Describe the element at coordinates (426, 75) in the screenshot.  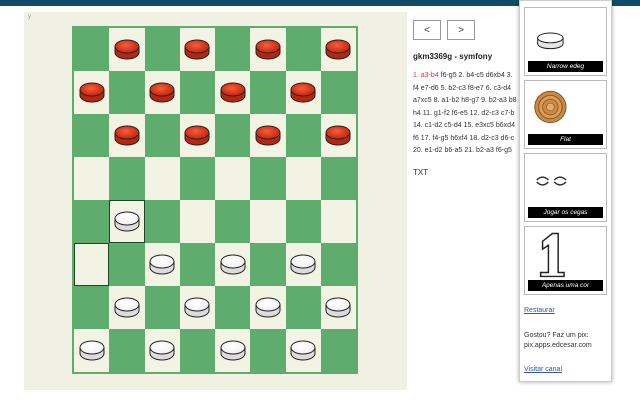
I see `current-move: 1. a3-b4` at that location.